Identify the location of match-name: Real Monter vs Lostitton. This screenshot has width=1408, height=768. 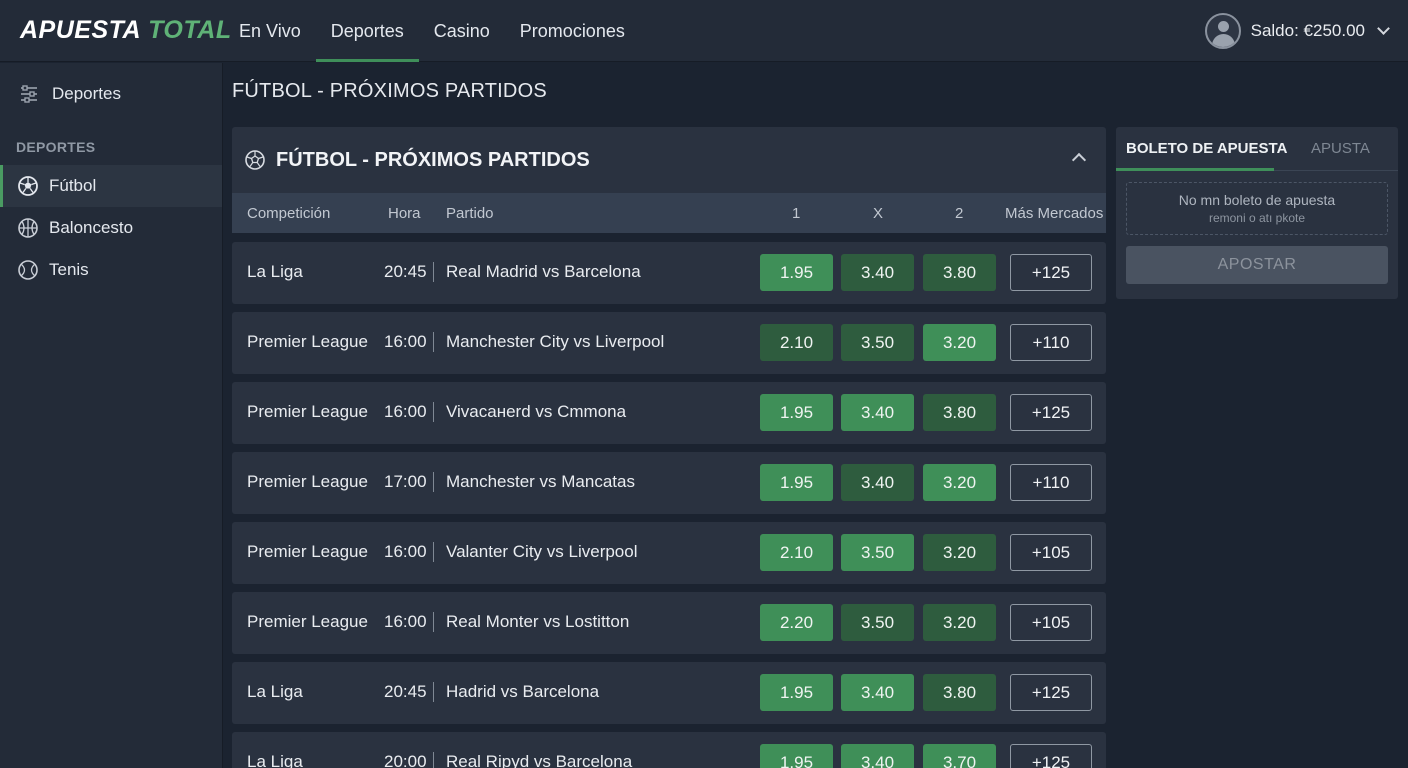
(537, 622).